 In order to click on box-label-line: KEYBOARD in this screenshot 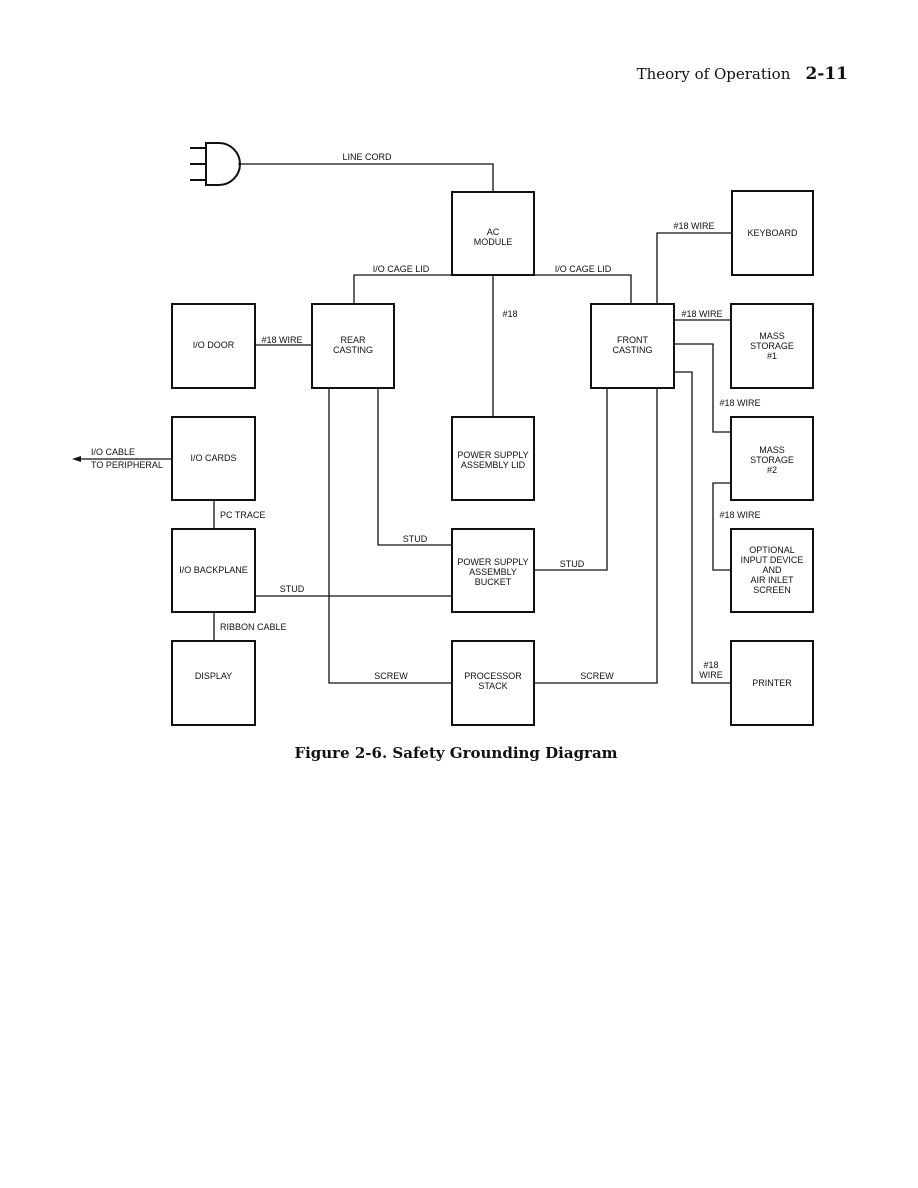, I will do `click(772, 233)`.